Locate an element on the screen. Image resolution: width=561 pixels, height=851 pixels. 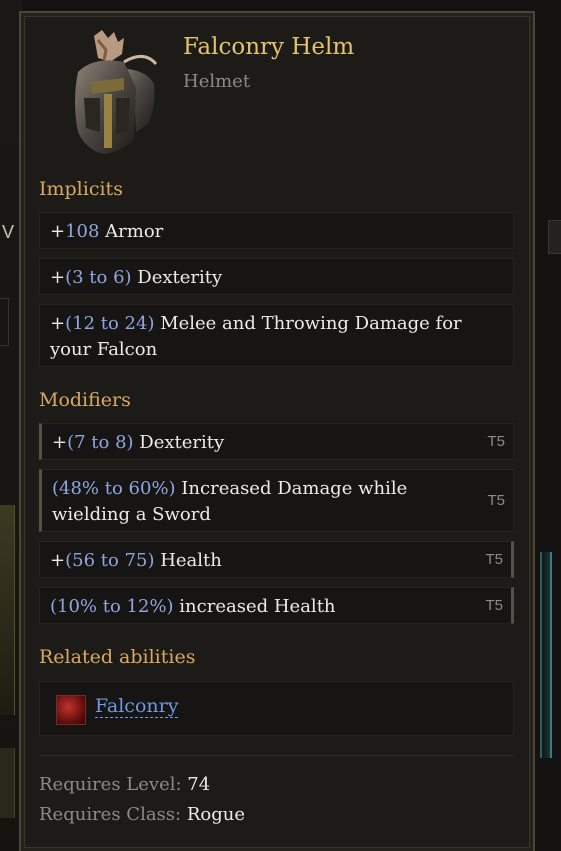
stat-value: (56 to 75) is located at coordinates (110, 560).